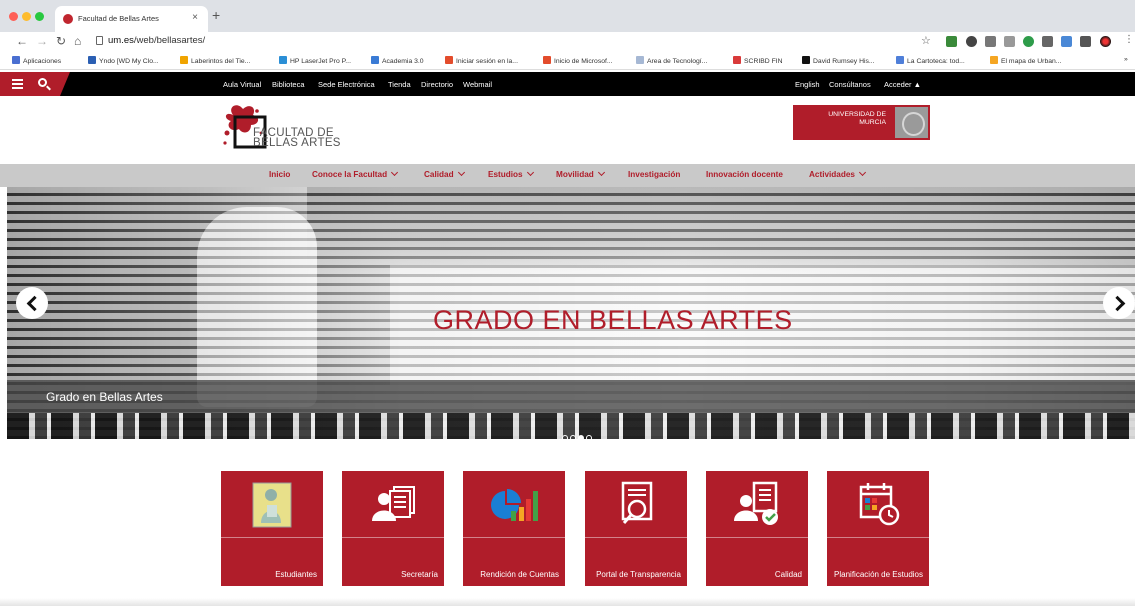  Describe the element at coordinates (399, 84) in the screenshot. I see `topbar-link-tienda: Tienda` at that location.